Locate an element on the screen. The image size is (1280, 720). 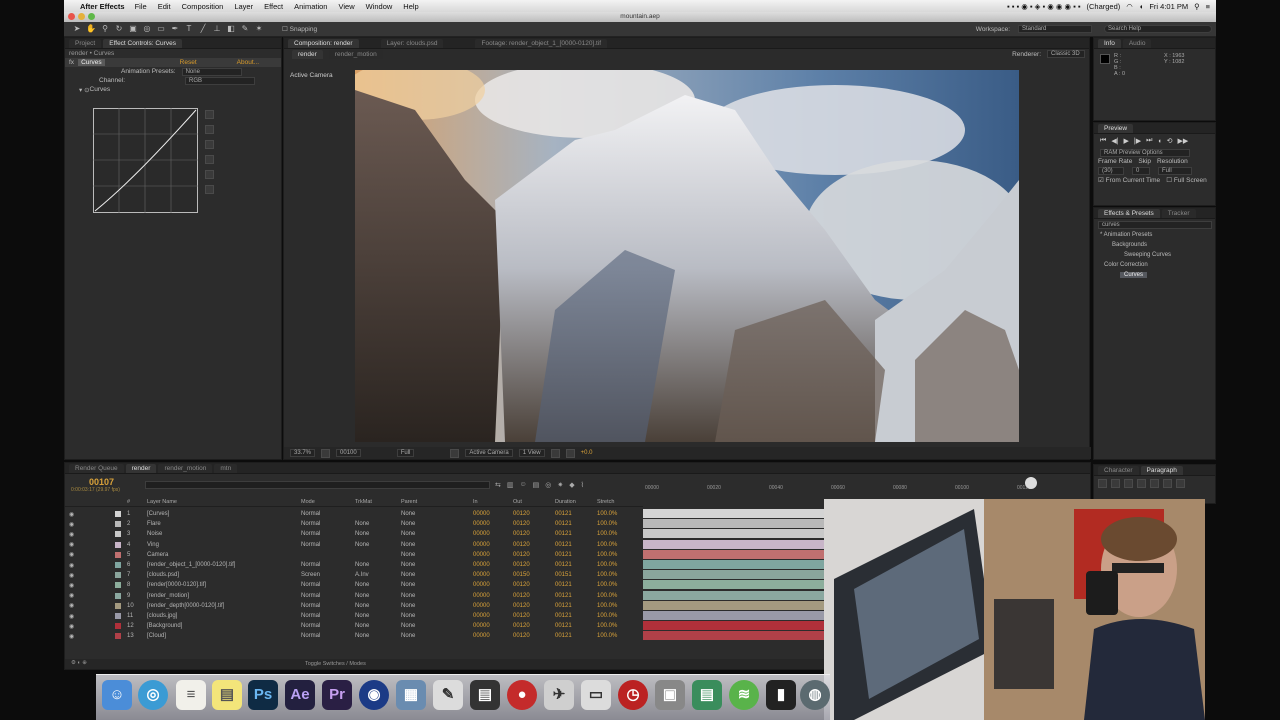
menu-effect: Effect is located at coordinates (273, 6).